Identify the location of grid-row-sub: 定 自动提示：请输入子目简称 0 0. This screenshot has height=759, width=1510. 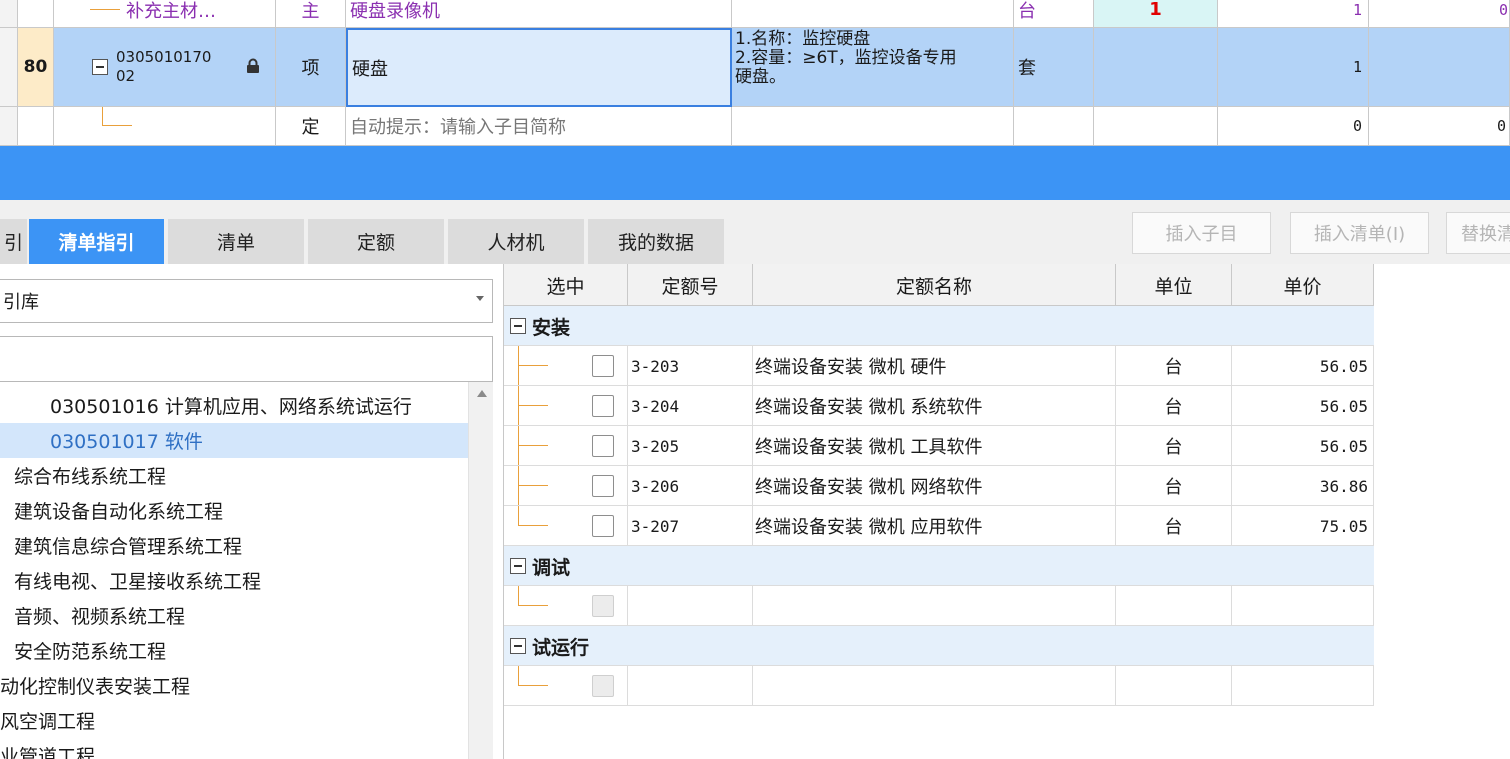
(755, 126).